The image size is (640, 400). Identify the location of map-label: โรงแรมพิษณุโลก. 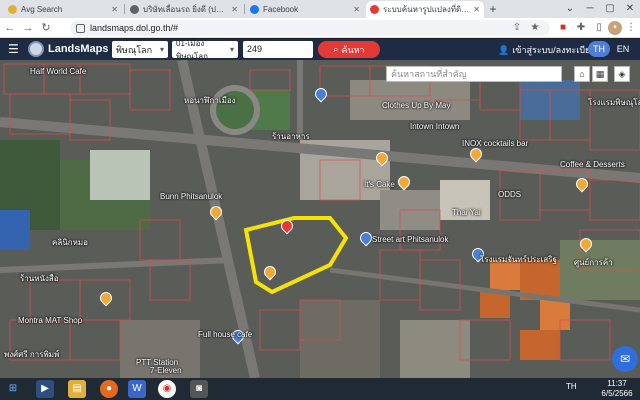
(614, 102).